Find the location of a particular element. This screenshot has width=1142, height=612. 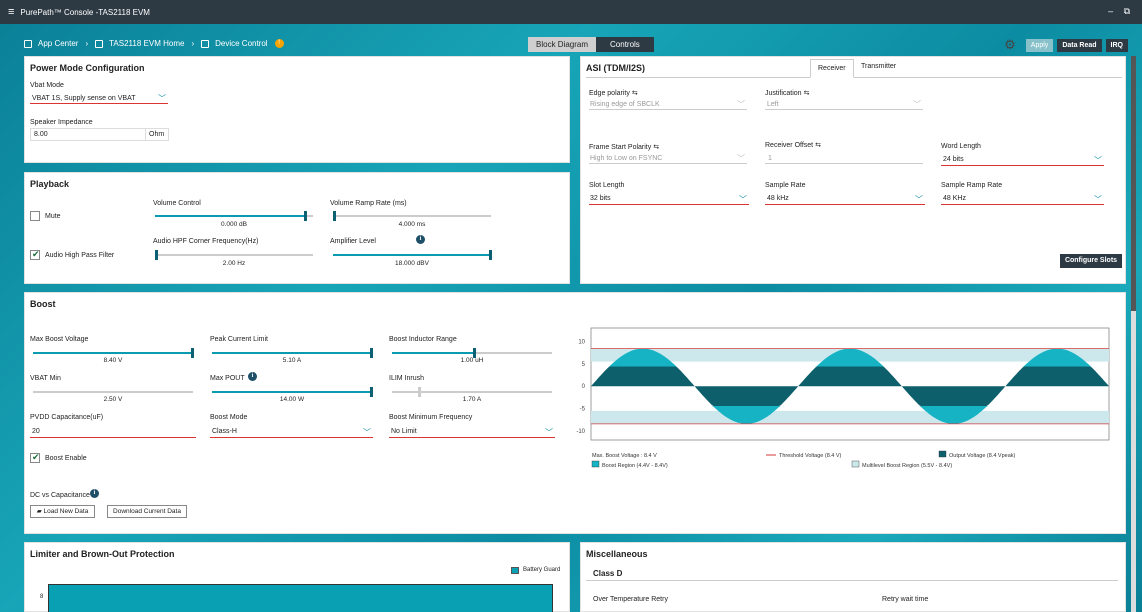

multilevel-band-bottom is located at coordinates (850, 417).